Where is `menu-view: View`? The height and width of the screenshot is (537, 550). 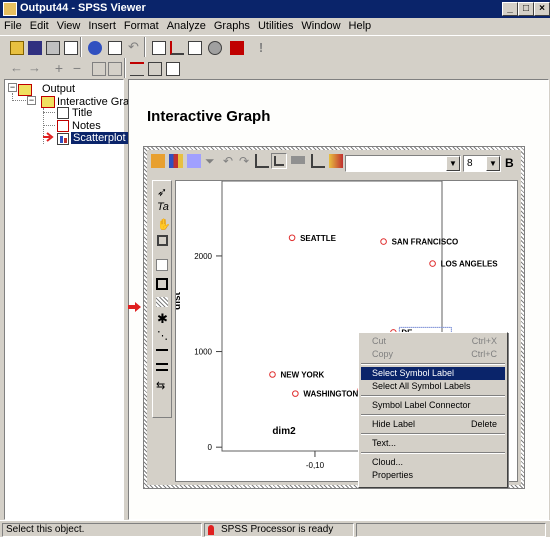 menu-view: View is located at coordinates (69, 26).